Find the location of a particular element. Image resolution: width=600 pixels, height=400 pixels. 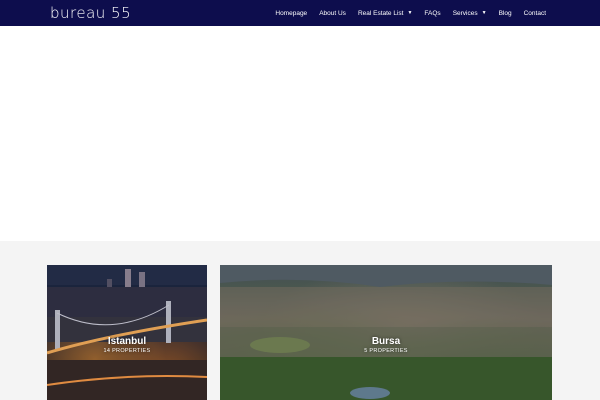

location-title: Istanbul is located at coordinates (127, 341).